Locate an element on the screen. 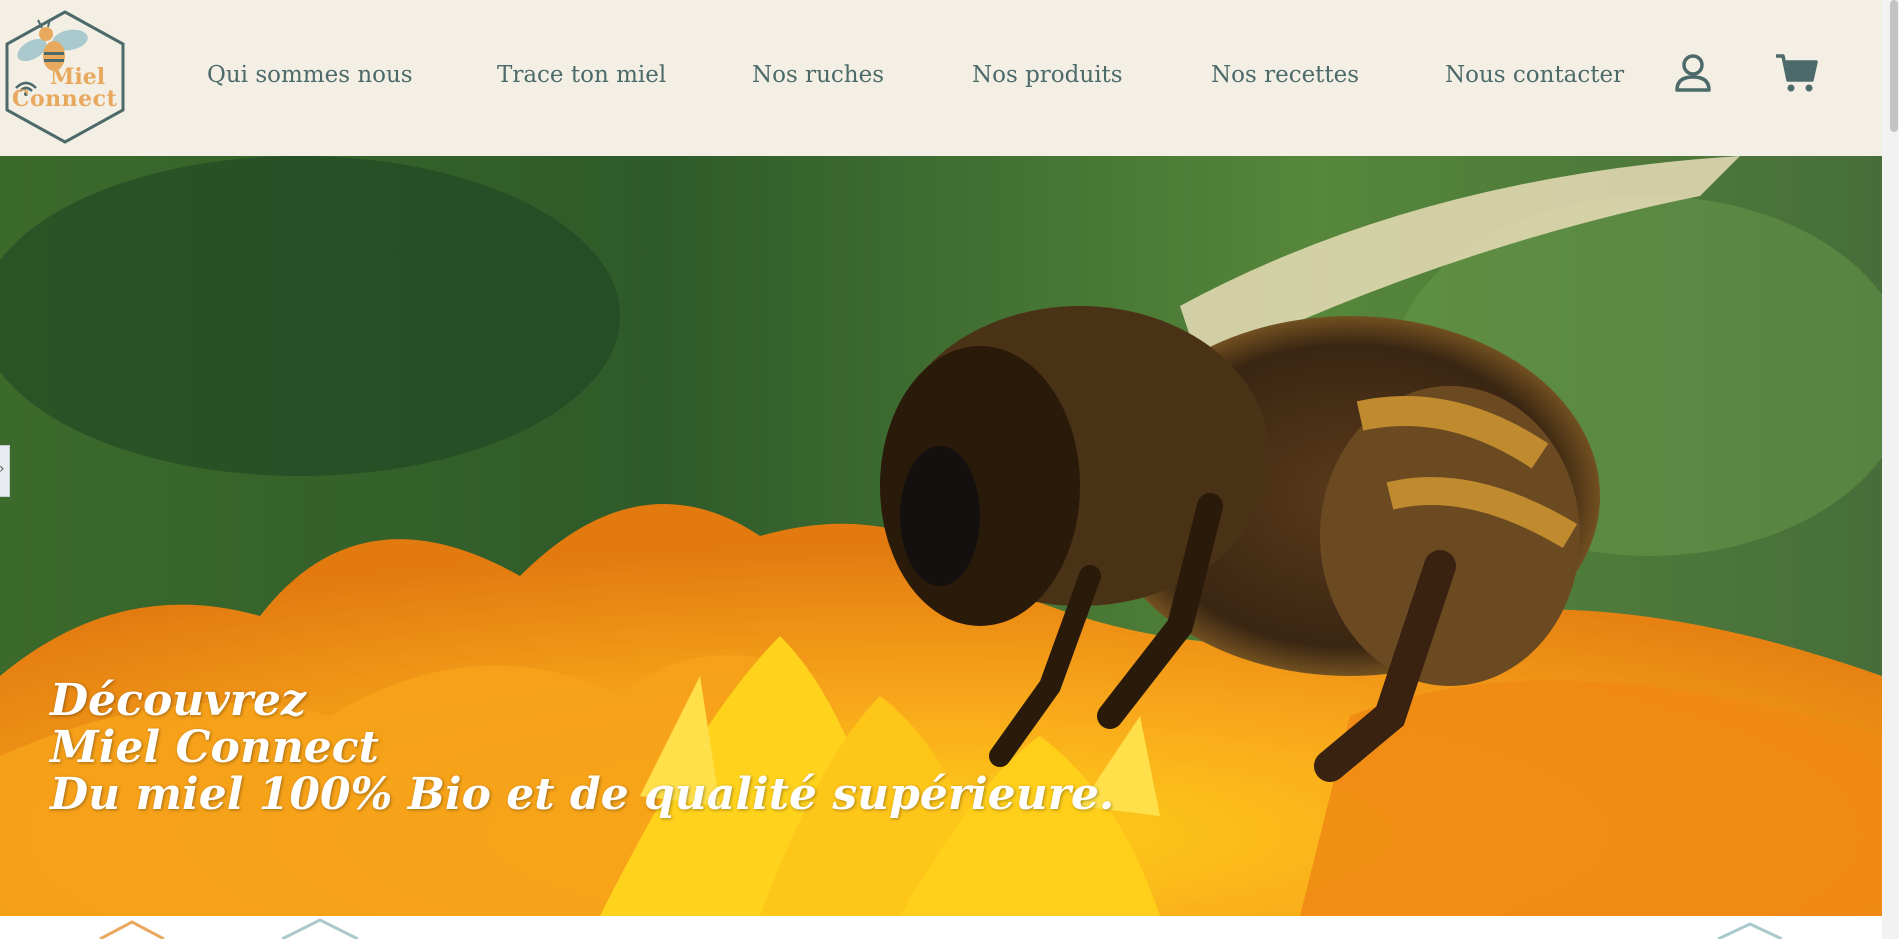 The image size is (1899, 939). chevron-right-icon: › is located at coordinates (2, 469).